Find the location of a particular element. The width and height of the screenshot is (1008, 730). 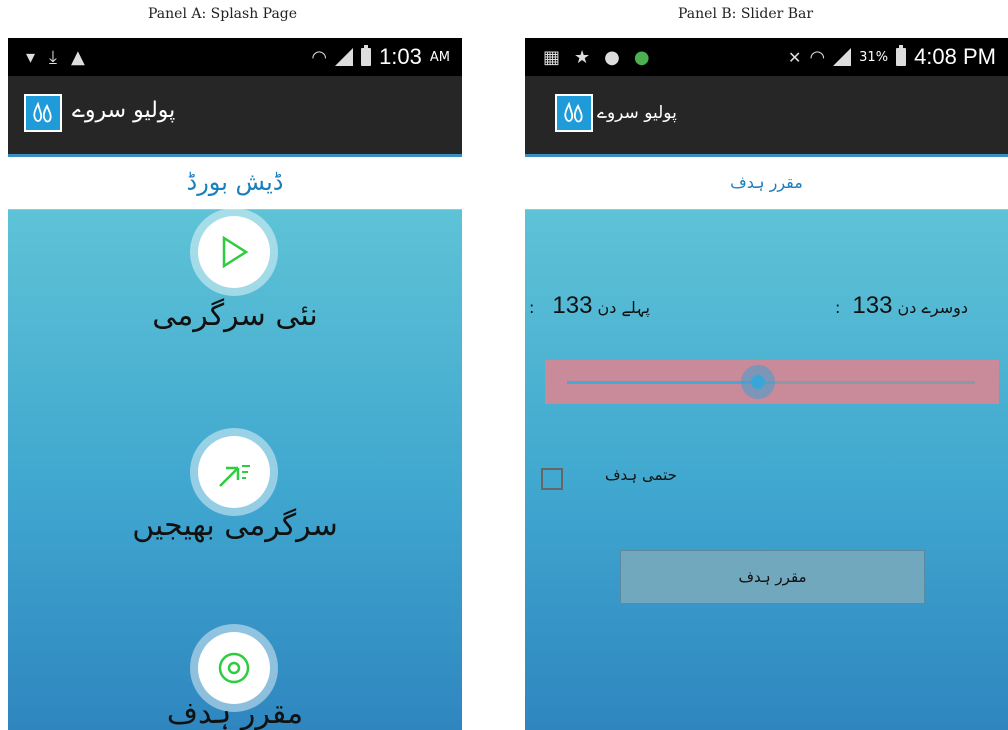

app-notification-icon: ● is located at coordinates (612, 57).